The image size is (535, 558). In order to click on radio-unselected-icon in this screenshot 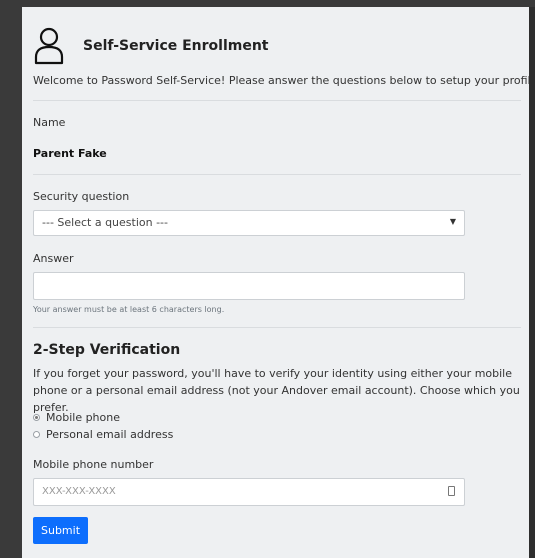, I will do `click(36, 434)`.